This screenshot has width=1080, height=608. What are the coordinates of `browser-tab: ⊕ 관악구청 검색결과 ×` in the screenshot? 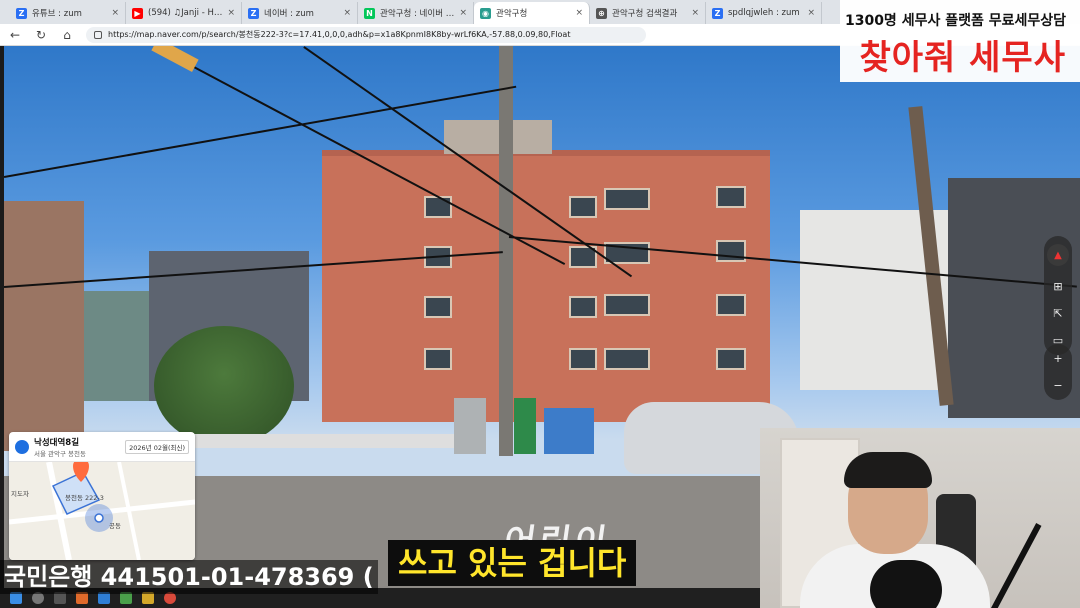 It's located at (648, 13).